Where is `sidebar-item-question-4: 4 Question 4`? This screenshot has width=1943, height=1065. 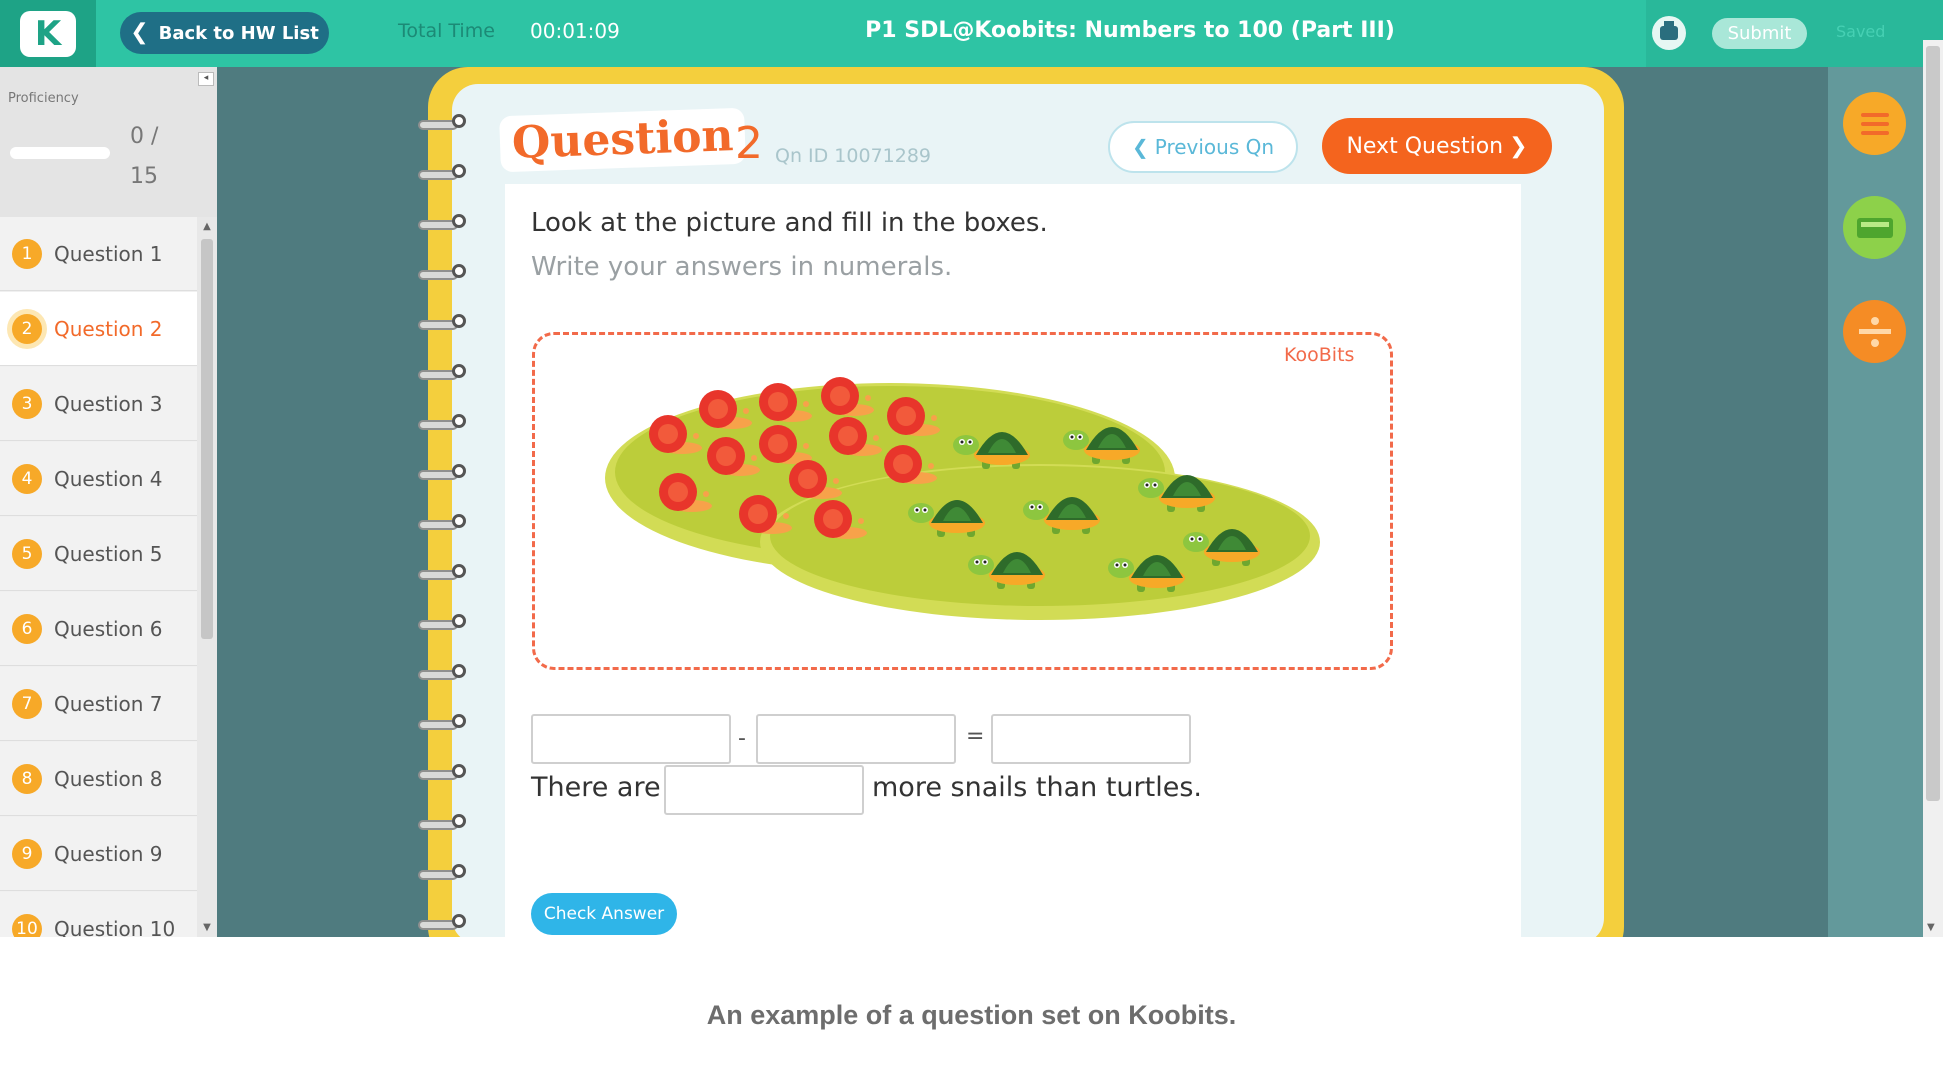 sidebar-item-question-4: 4 Question 4 is located at coordinates (98, 479).